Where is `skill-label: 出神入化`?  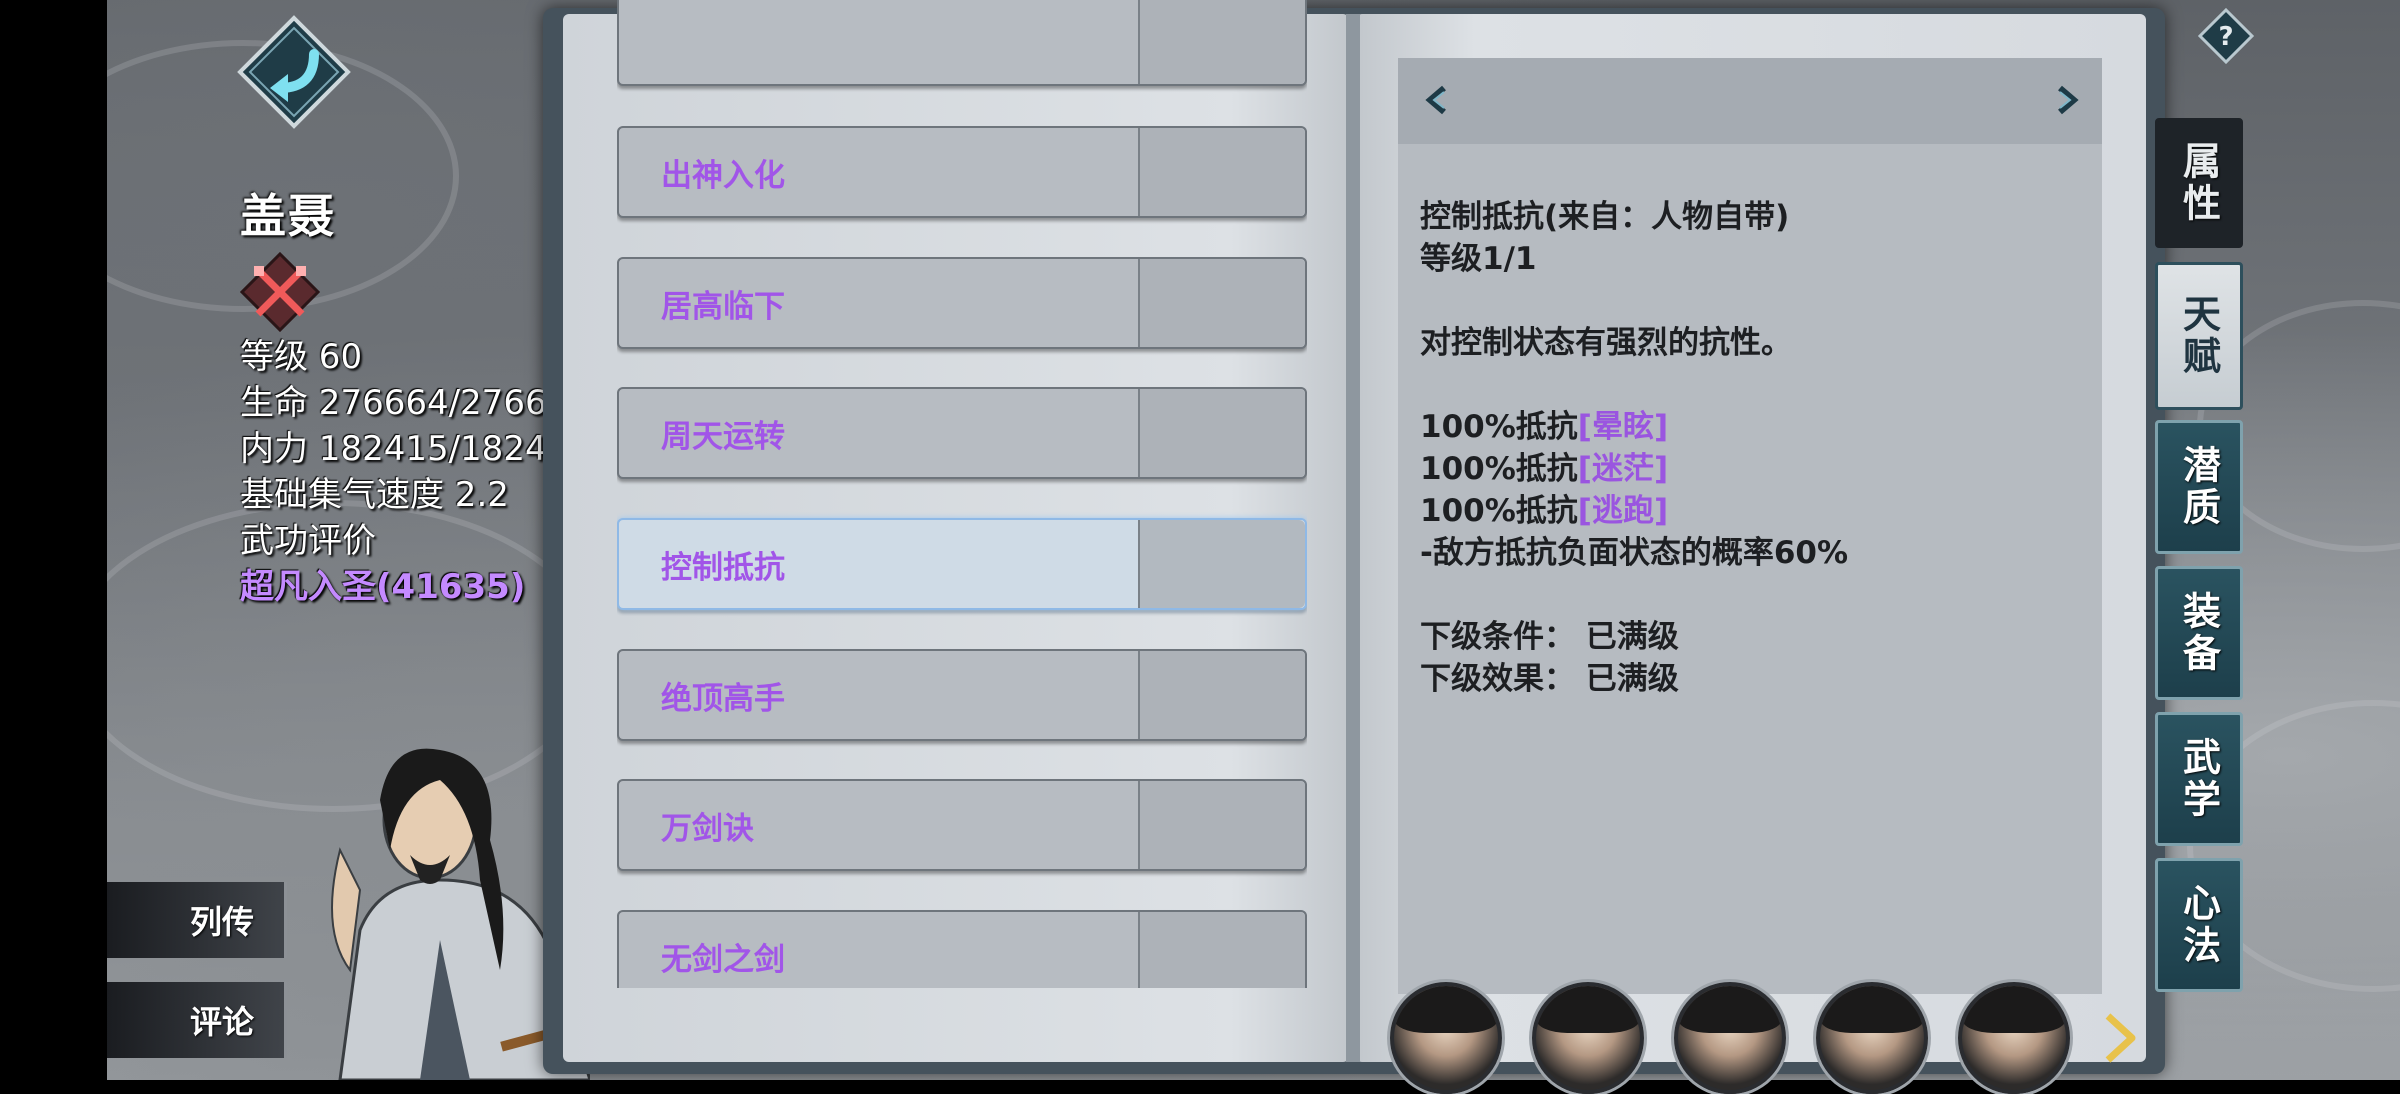
skill-label: 出神入化 is located at coordinates (723, 175).